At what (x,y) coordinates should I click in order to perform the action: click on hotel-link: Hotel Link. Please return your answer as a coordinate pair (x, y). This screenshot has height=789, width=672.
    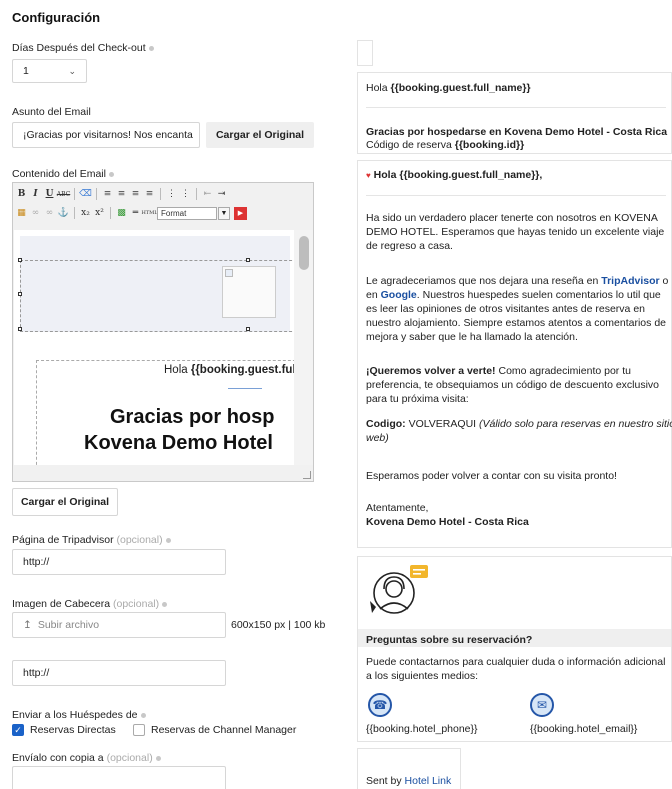
    Looking at the image, I should click on (428, 781).